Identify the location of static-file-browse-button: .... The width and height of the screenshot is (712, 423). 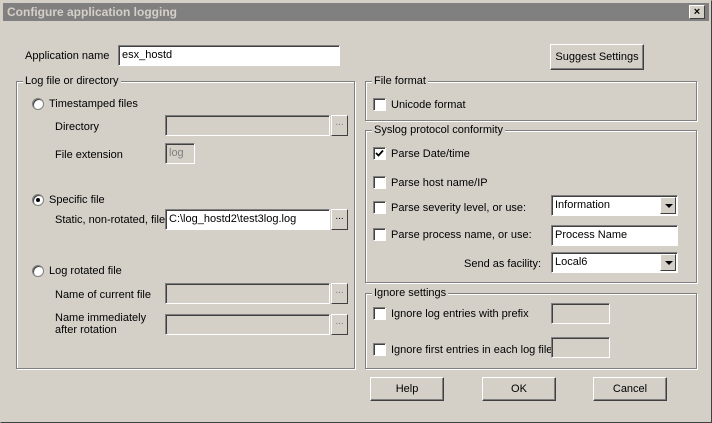
(339, 219).